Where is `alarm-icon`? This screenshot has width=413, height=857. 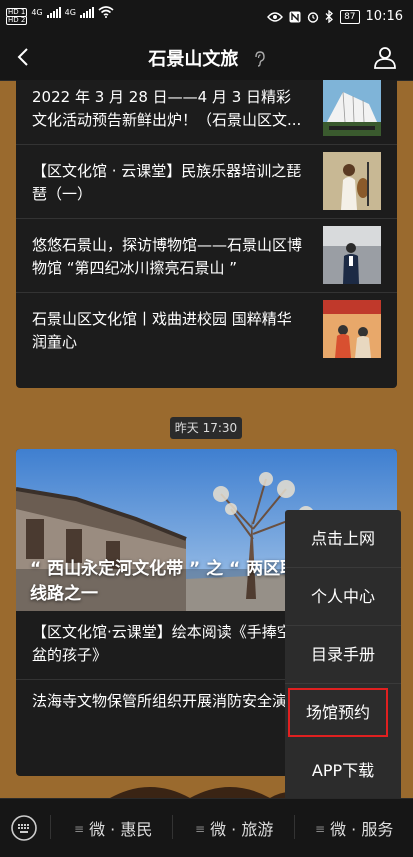
alarm-icon is located at coordinates (313, 17).